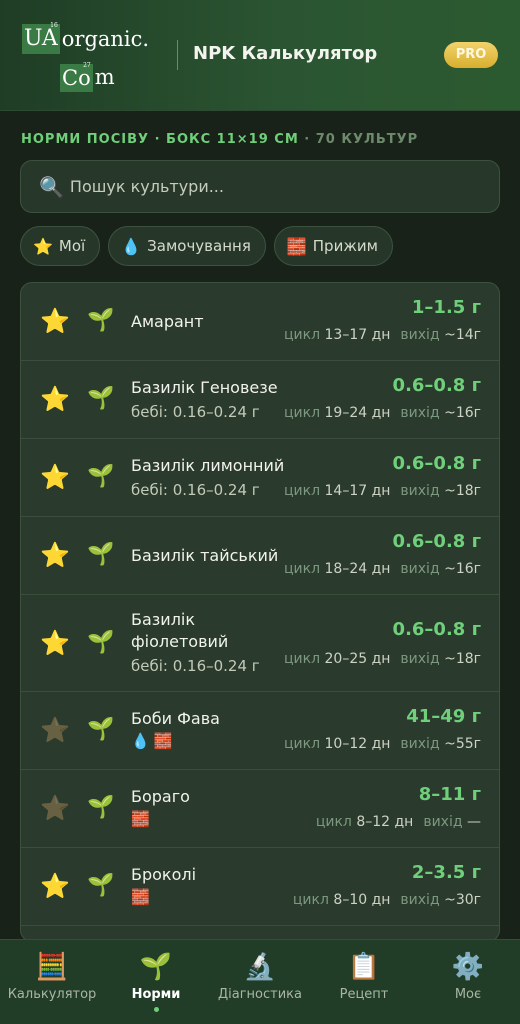 This screenshot has width=520, height=1024. I want to click on crop-count: · 70 КУЛЬТУР, so click(361, 139).